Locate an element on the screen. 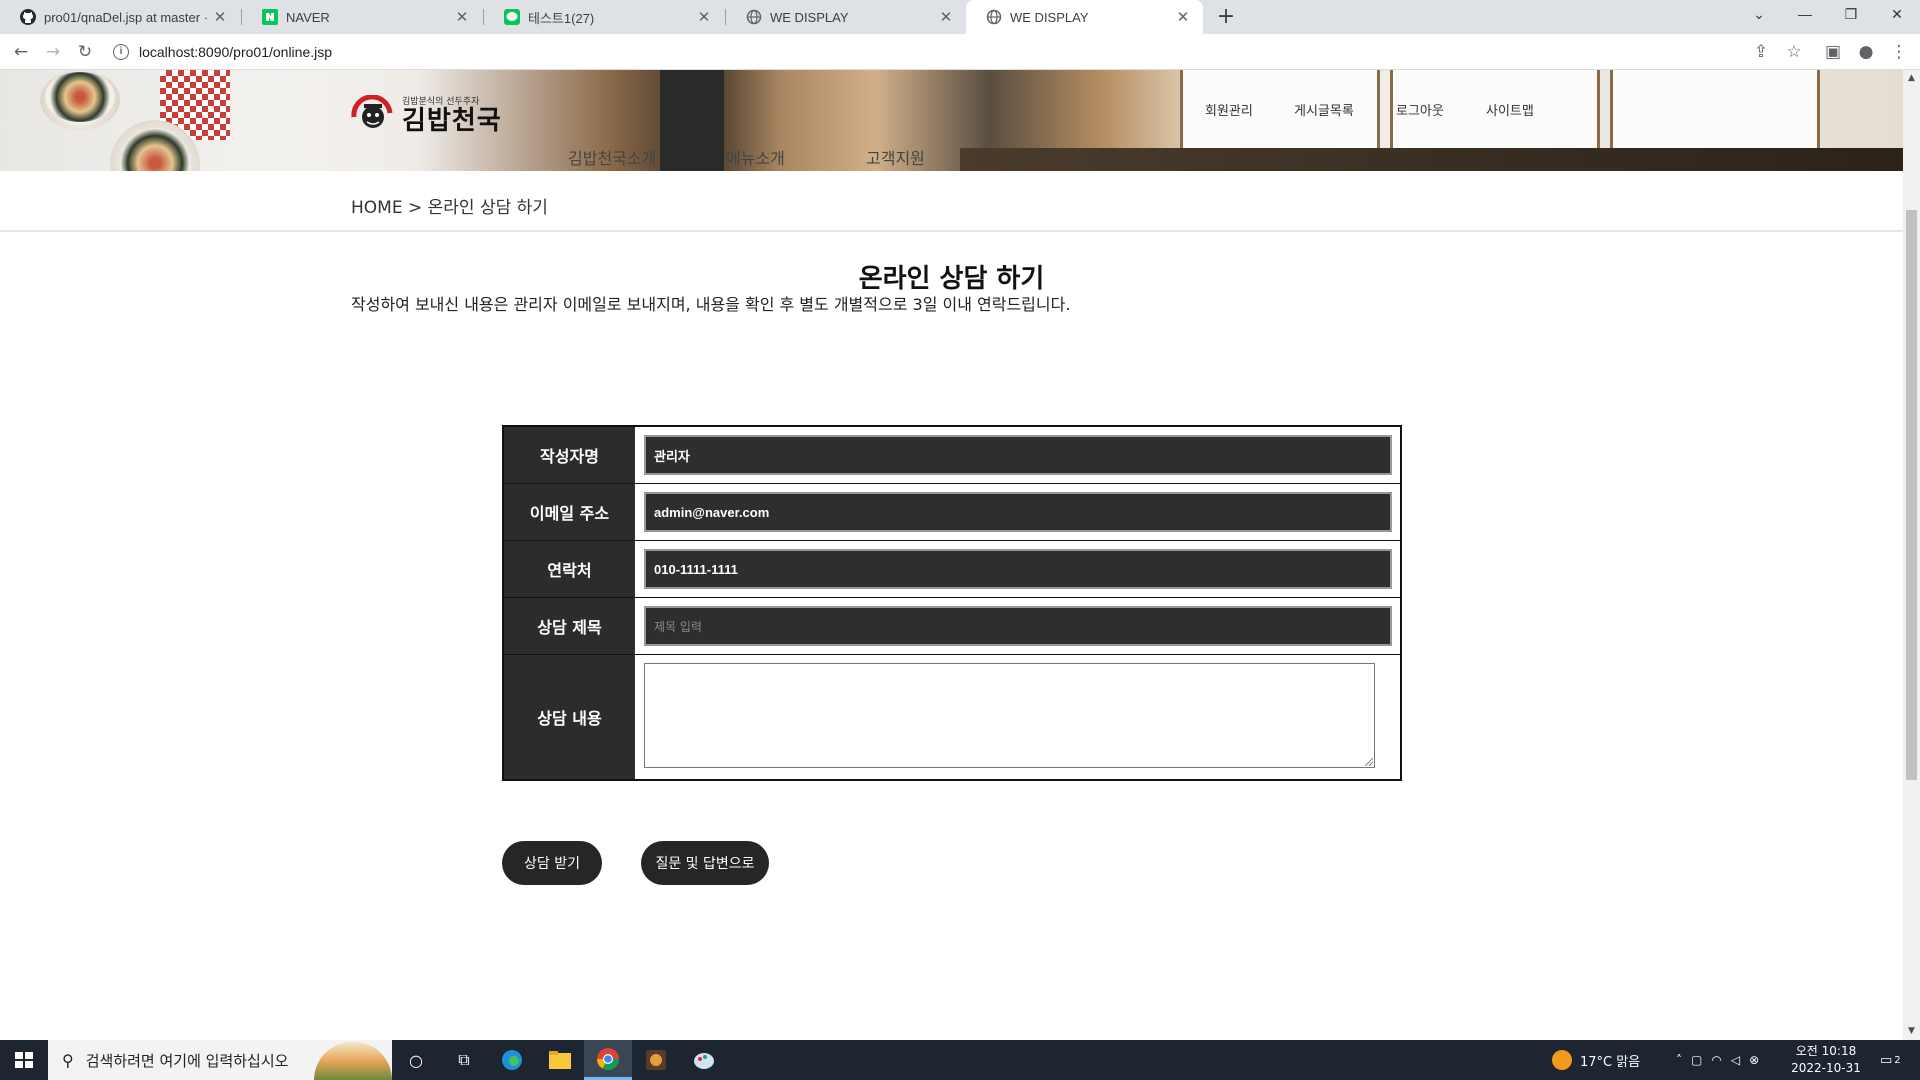  browser-tab: pro01/qnaDel.jsp at master · ok ✕ is located at coordinates (120, 17).